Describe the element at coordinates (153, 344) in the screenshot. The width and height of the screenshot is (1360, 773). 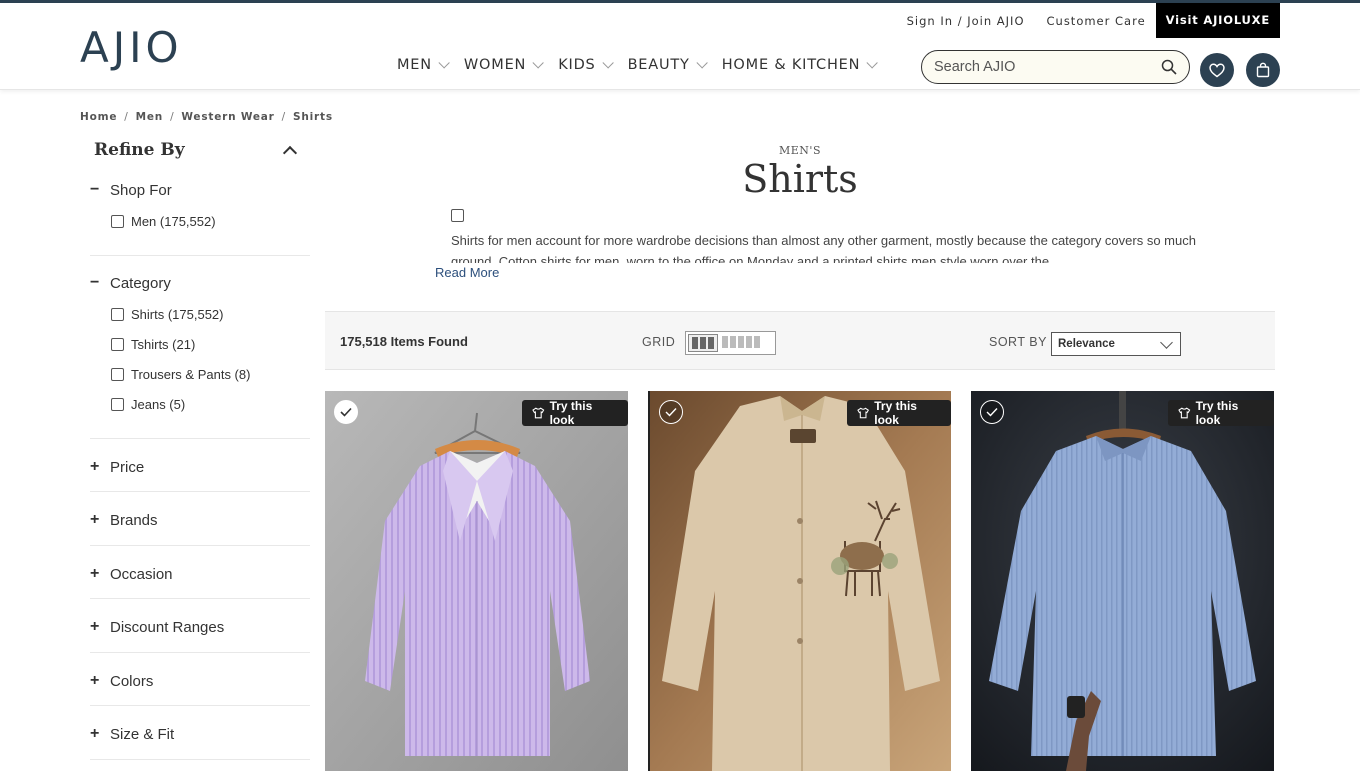
I see `filter-option-tshirts: Tshirts (21)` at that location.